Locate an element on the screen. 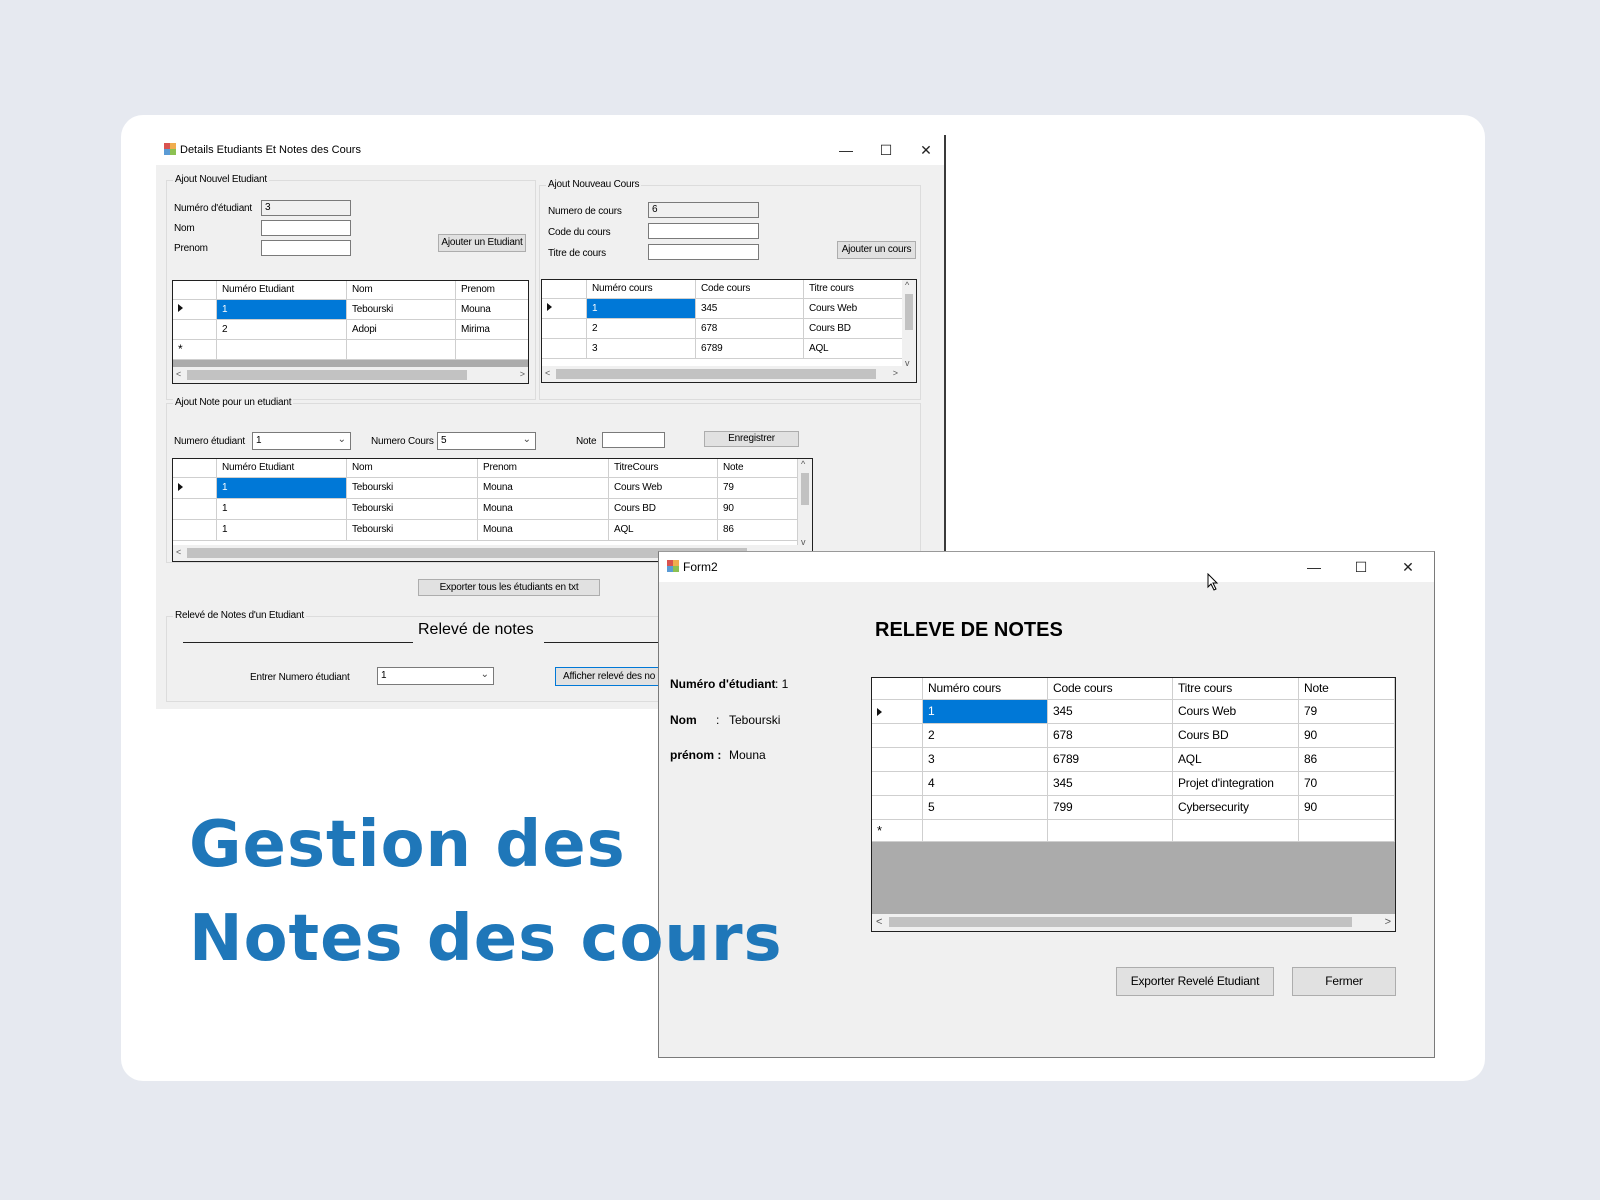 This screenshot has height=1200, width=1600. course-code-field is located at coordinates (703, 231).